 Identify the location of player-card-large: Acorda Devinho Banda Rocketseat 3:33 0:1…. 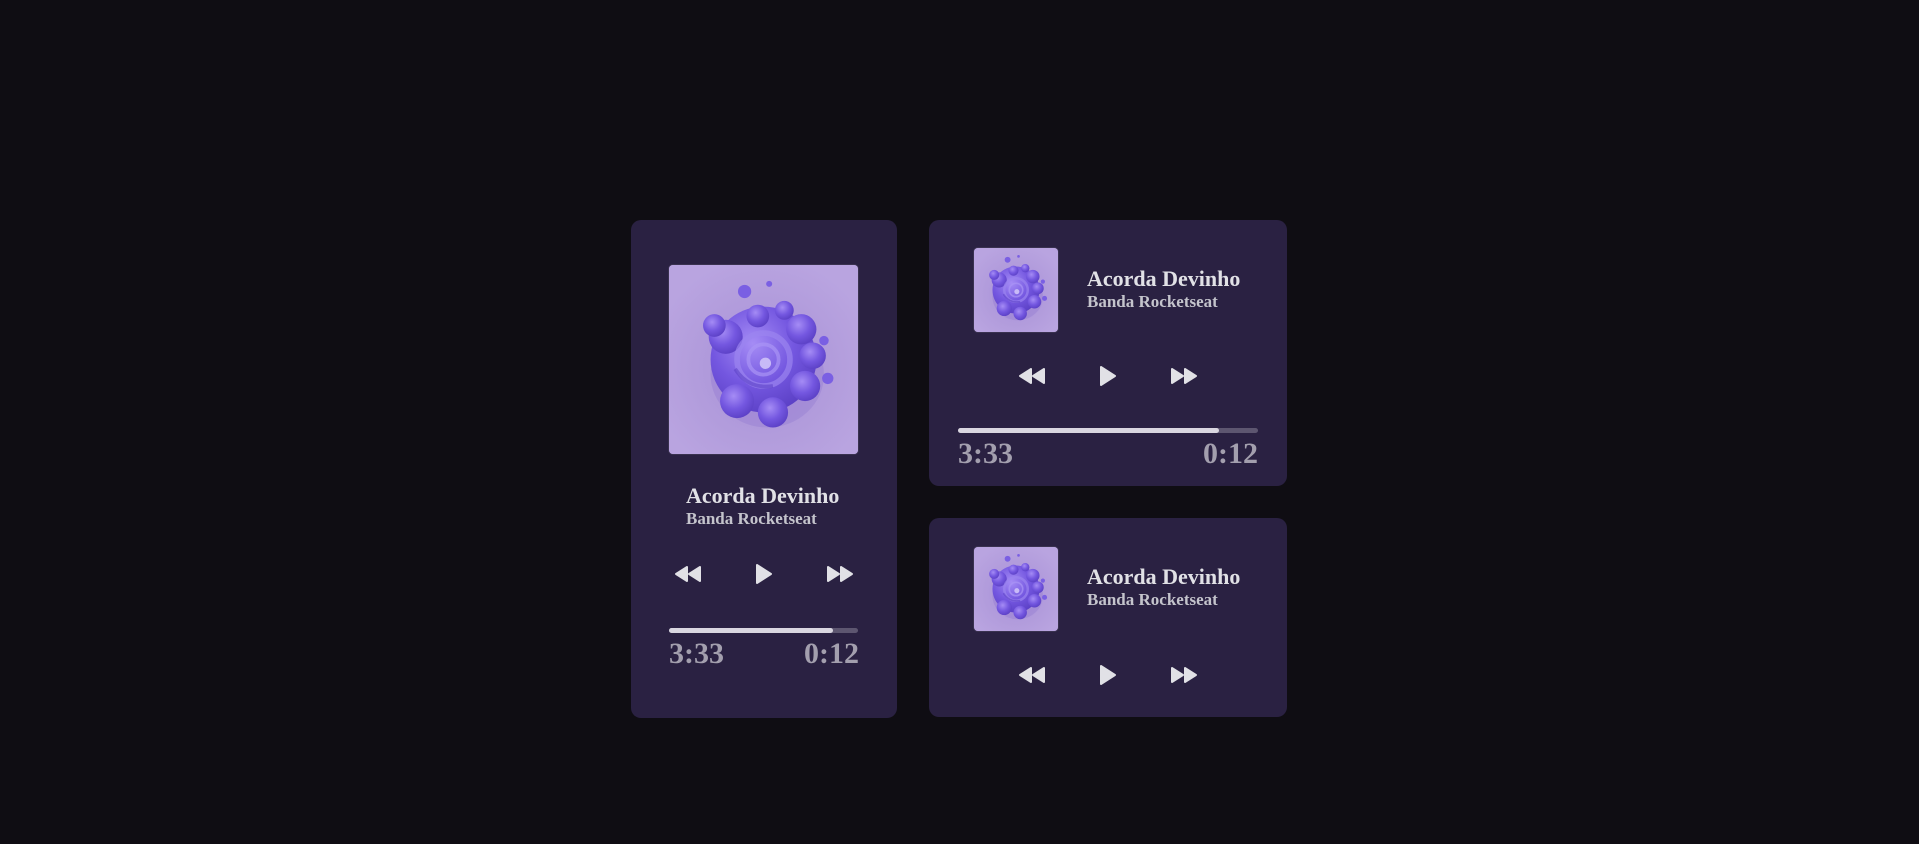
(764, 469).